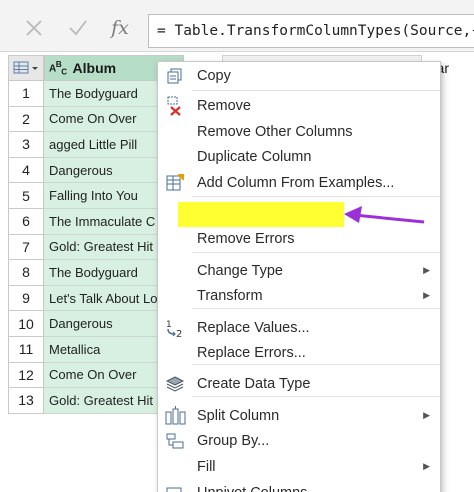  What do you see at coordinates (26, 298) in the screenshot?
I see `row-number: 9` at bounding box center [26, 298].